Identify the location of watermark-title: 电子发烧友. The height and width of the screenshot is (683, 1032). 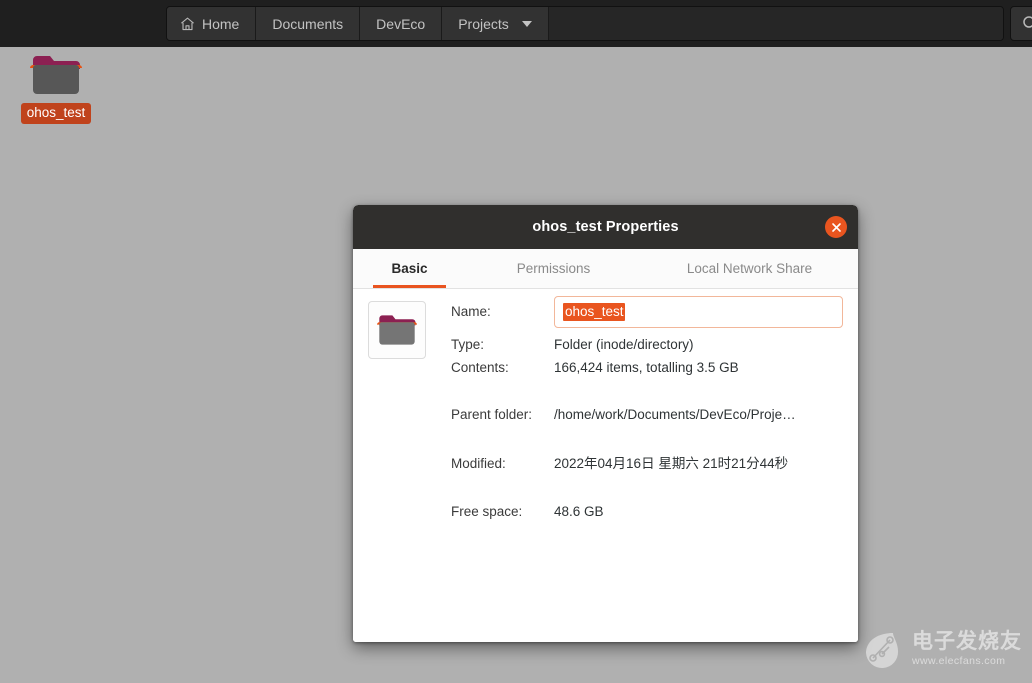
(967, 642).